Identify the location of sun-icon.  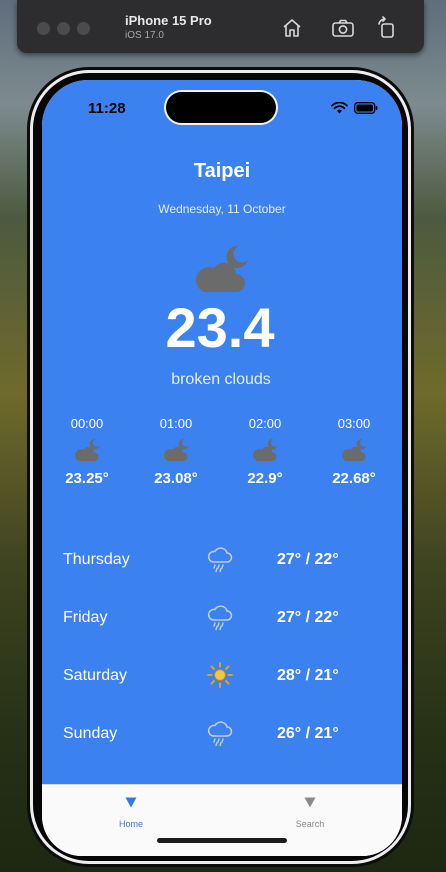
(220, 675).